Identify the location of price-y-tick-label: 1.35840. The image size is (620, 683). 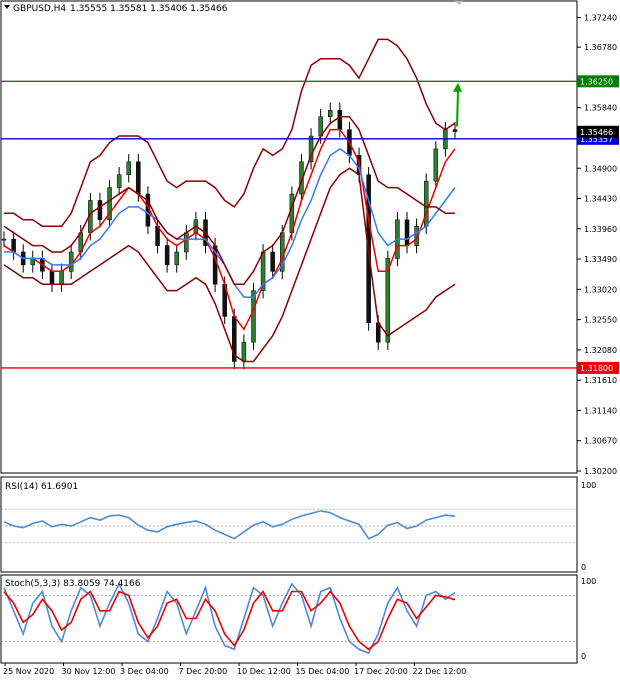
(600, 108).